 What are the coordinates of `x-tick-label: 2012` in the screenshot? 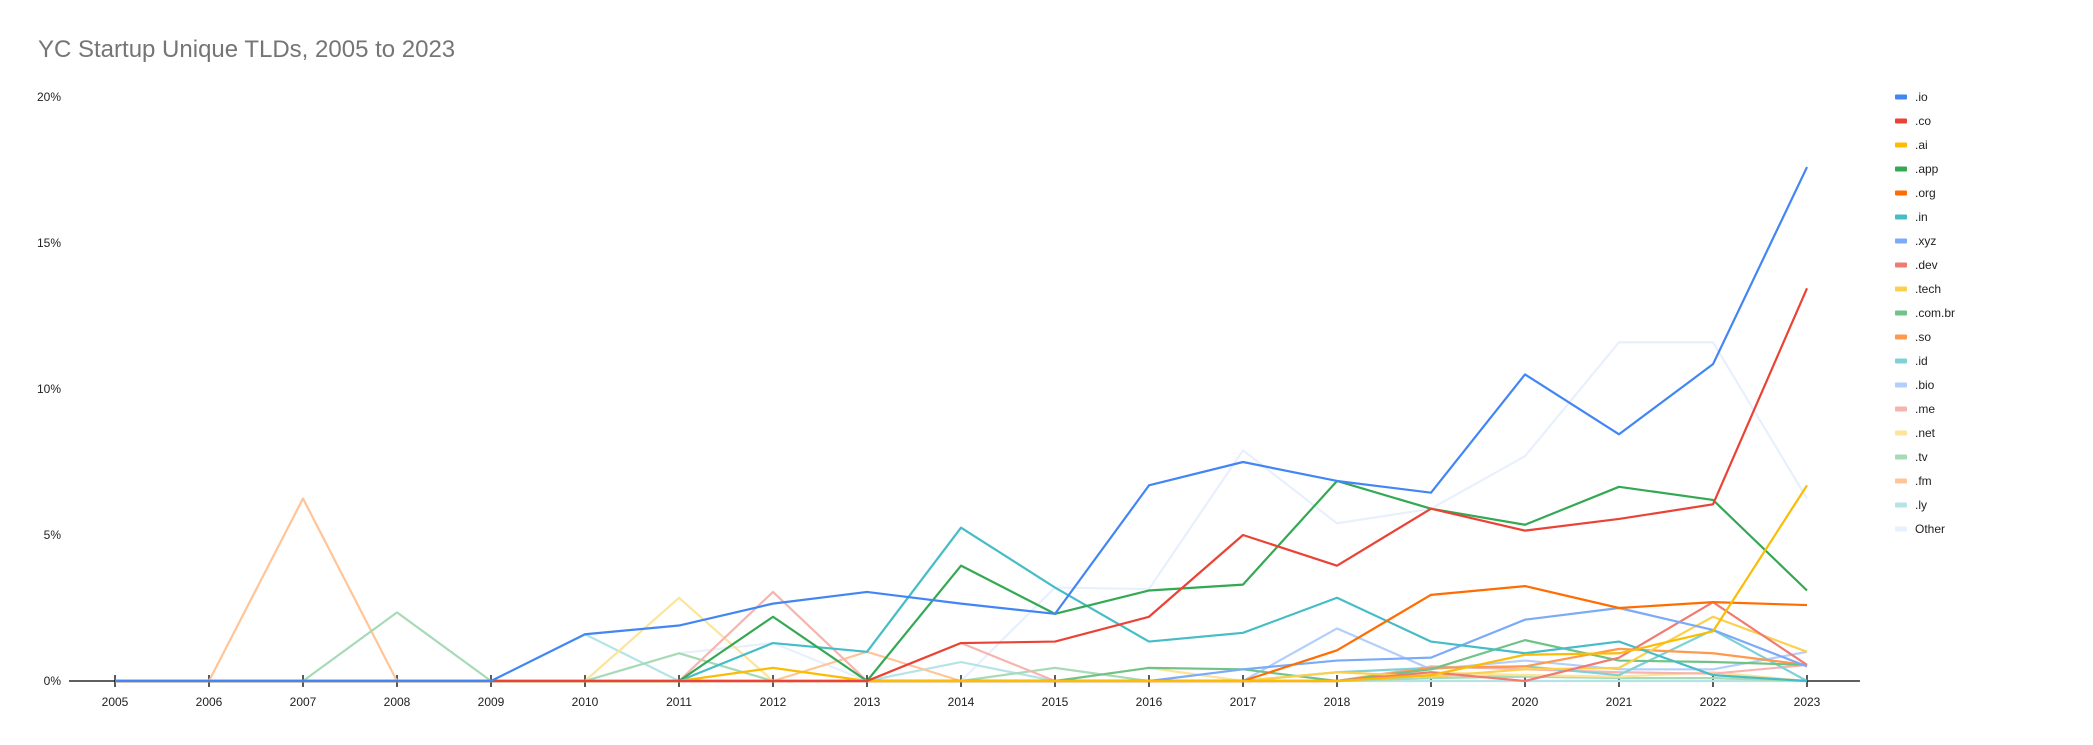 It's located at (773, 702).